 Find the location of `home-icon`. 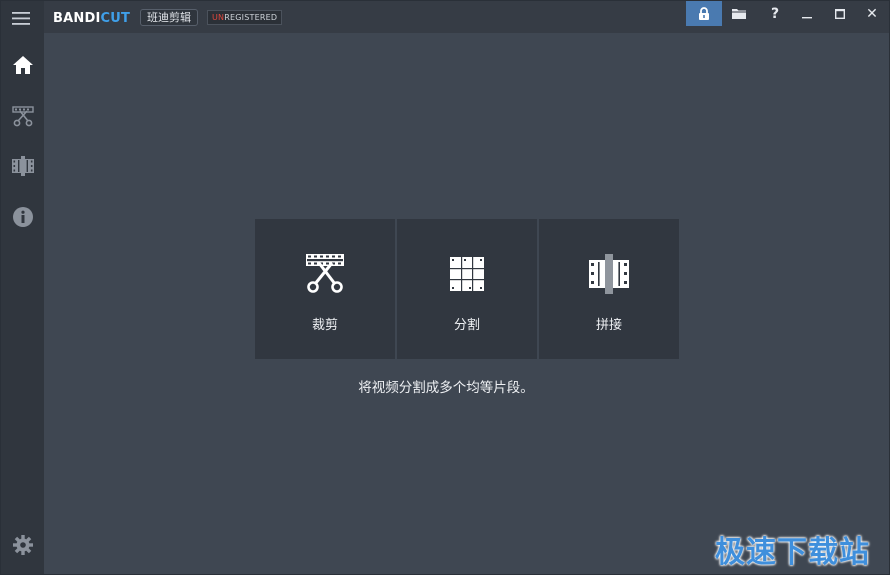

home-icon is located at coordinates (22, 65).